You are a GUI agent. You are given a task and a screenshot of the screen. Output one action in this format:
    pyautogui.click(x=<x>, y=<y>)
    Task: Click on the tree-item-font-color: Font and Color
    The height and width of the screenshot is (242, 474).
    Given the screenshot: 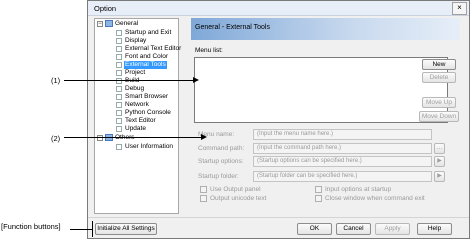 What is the action you would take?
    pyautogui.click(x=146, y=57)
    